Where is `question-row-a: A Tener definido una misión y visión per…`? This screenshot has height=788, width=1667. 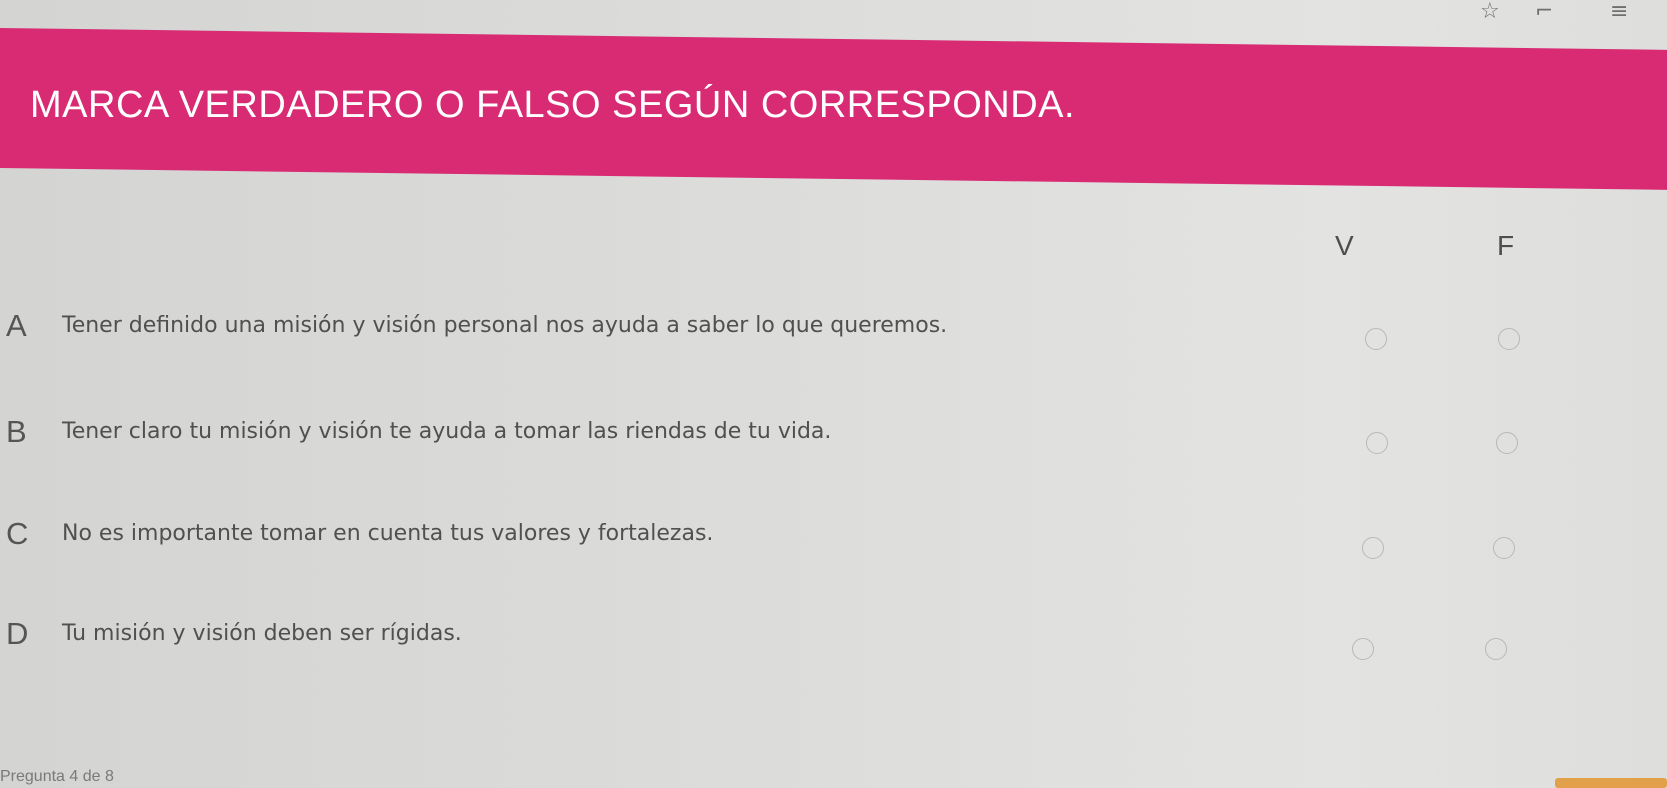
question-row-a: A Tener definido una misión y visión per… is located at coordinates (833, 328).